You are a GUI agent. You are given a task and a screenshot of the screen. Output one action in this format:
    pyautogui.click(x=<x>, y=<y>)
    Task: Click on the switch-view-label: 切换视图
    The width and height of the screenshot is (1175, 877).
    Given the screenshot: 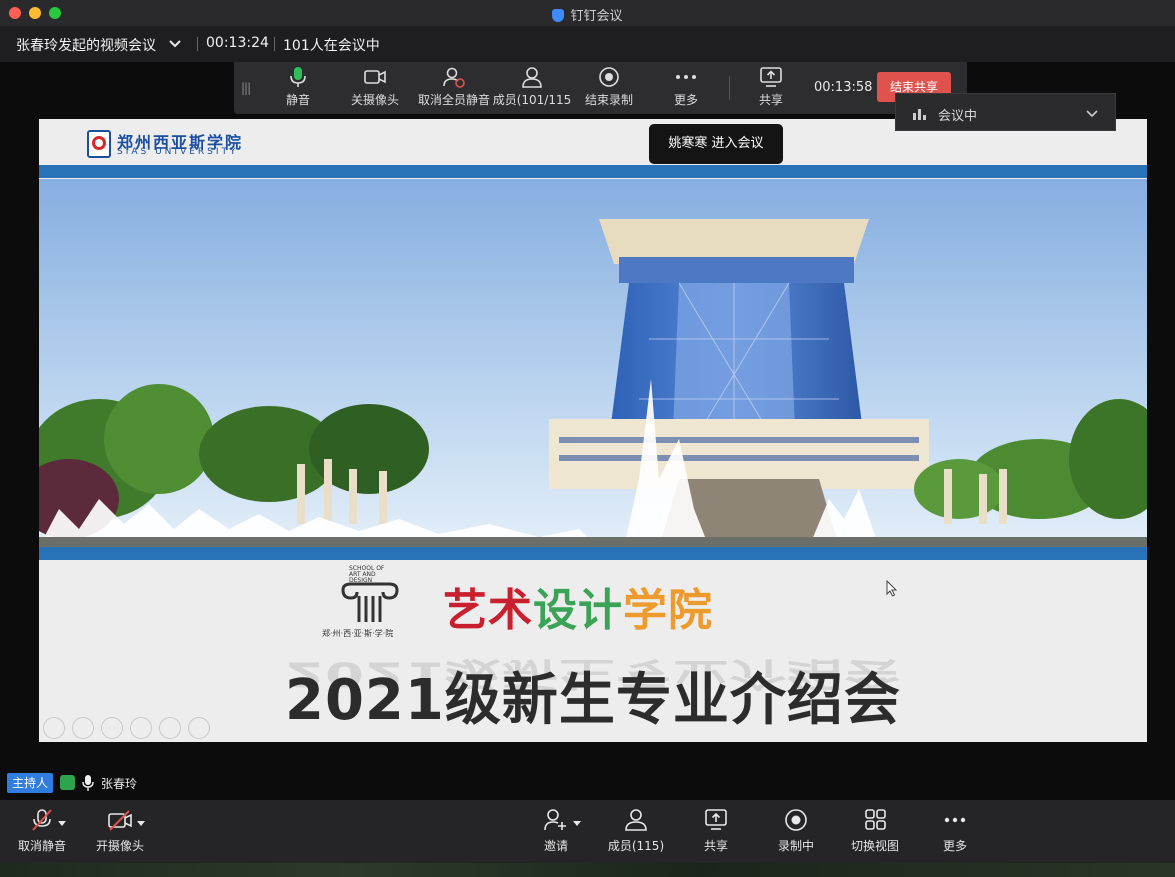 What is the action you would take?
    pyautogui.click(x=874, y=846)
    